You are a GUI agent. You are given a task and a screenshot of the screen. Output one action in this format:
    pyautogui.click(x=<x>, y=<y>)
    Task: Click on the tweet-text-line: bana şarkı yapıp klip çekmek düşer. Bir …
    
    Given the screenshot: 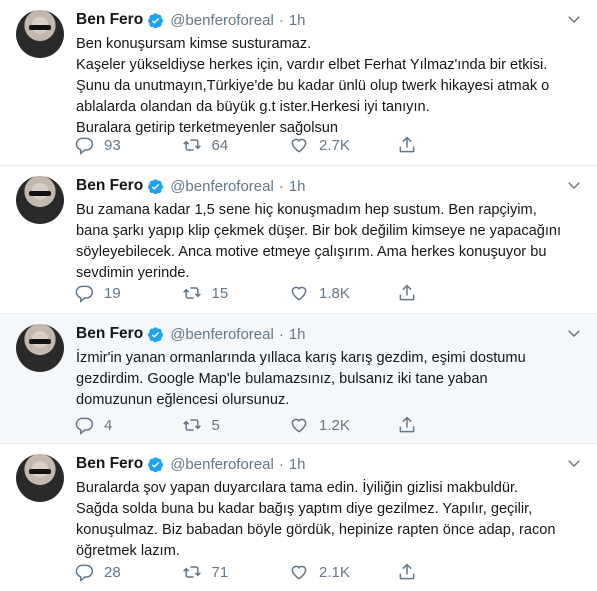 What is the action you would take?
    pyautogui.click(x=319, y=231)
    